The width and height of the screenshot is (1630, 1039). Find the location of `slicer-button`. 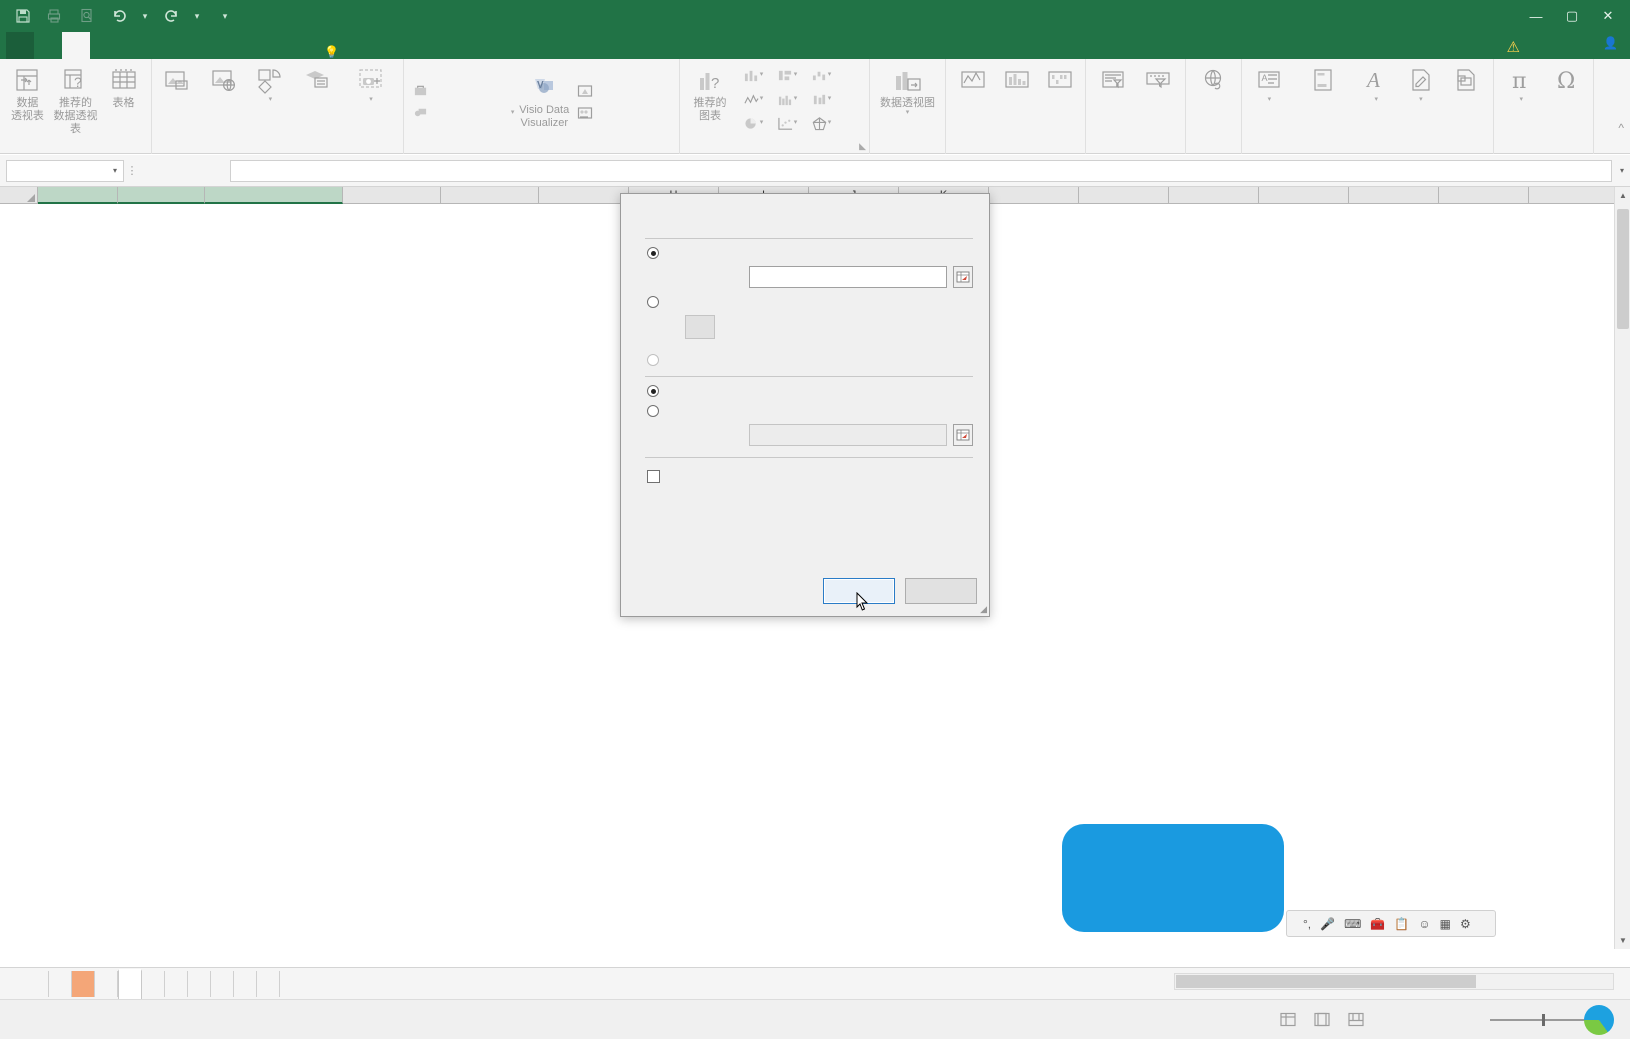

slicer-button is located at coordinates (1113, 80).